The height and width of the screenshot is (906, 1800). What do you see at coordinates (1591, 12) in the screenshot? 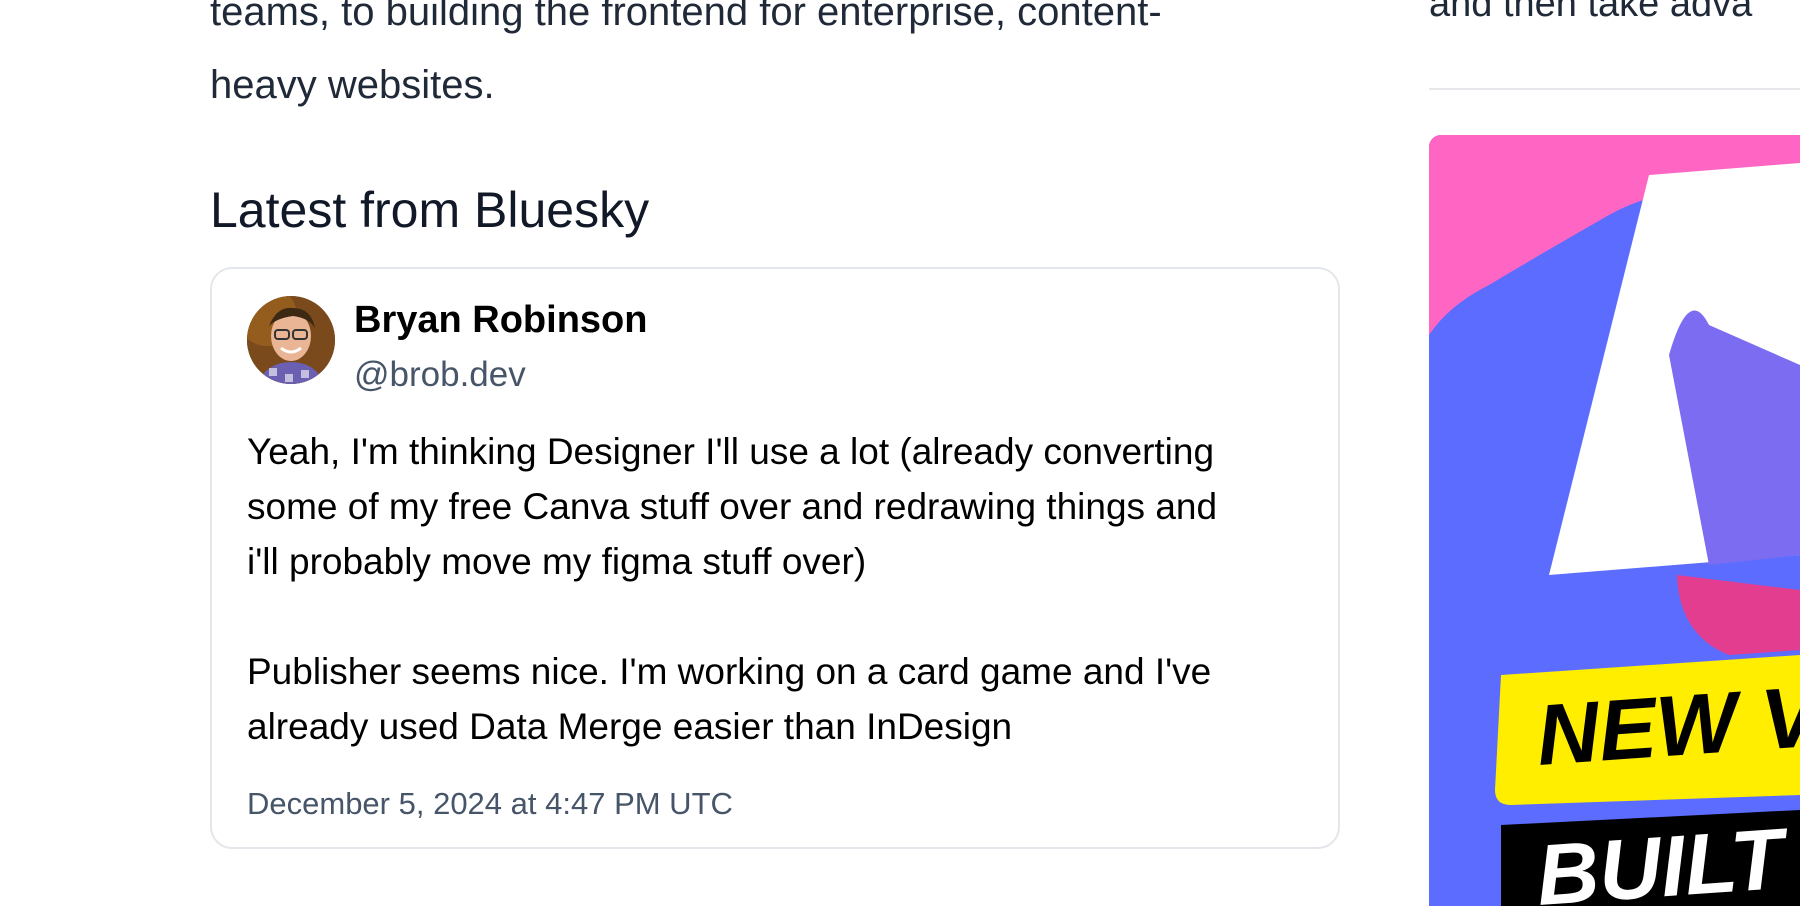
I see `sidebar-text: and then take adva` at bounding box center [1591, 12].